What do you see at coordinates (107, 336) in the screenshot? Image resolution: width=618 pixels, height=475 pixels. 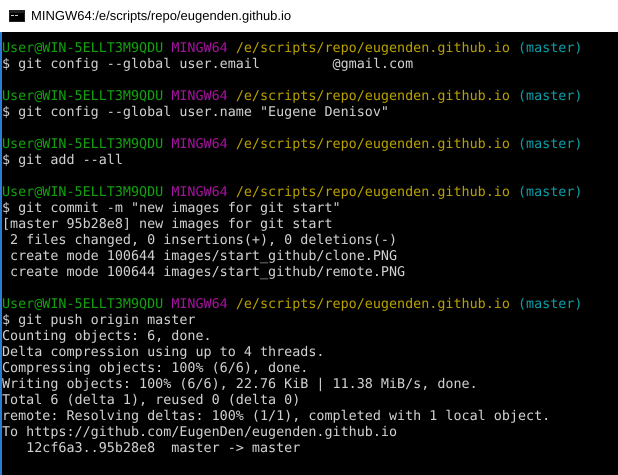 I see `output-line: Counting objects: 6, done.` at bounding box center [107, 336].